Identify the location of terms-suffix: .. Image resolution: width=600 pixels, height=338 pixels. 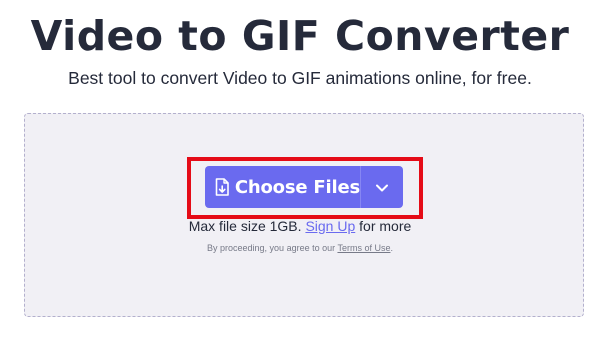
(391, 248).